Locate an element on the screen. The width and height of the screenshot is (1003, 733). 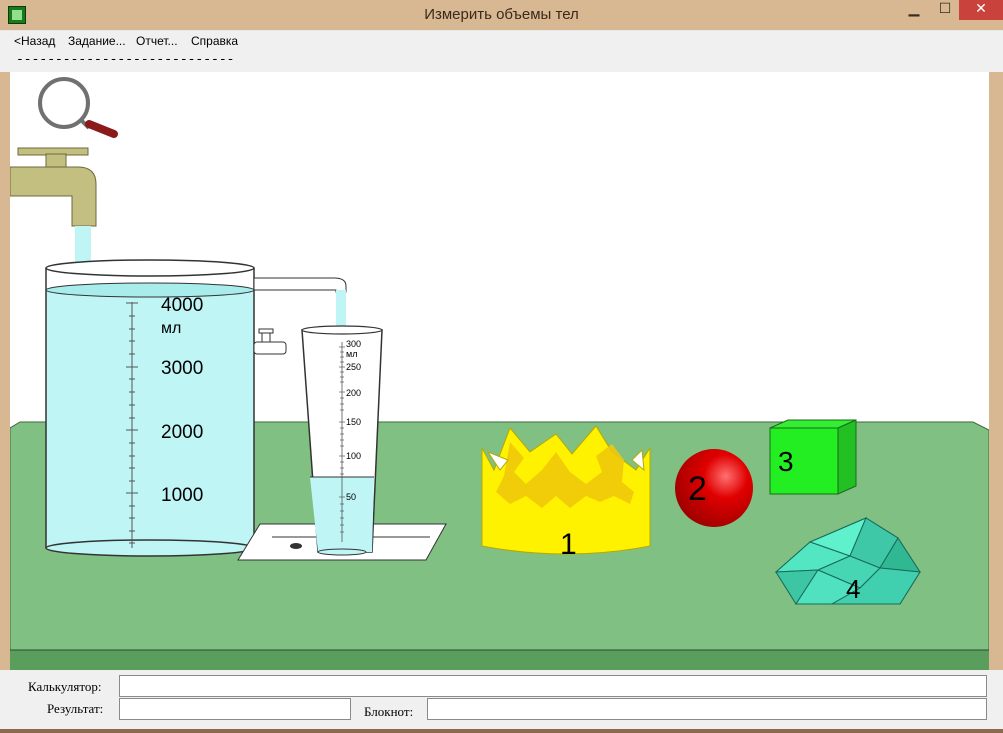
faucet is located at coordinates (53, 187).